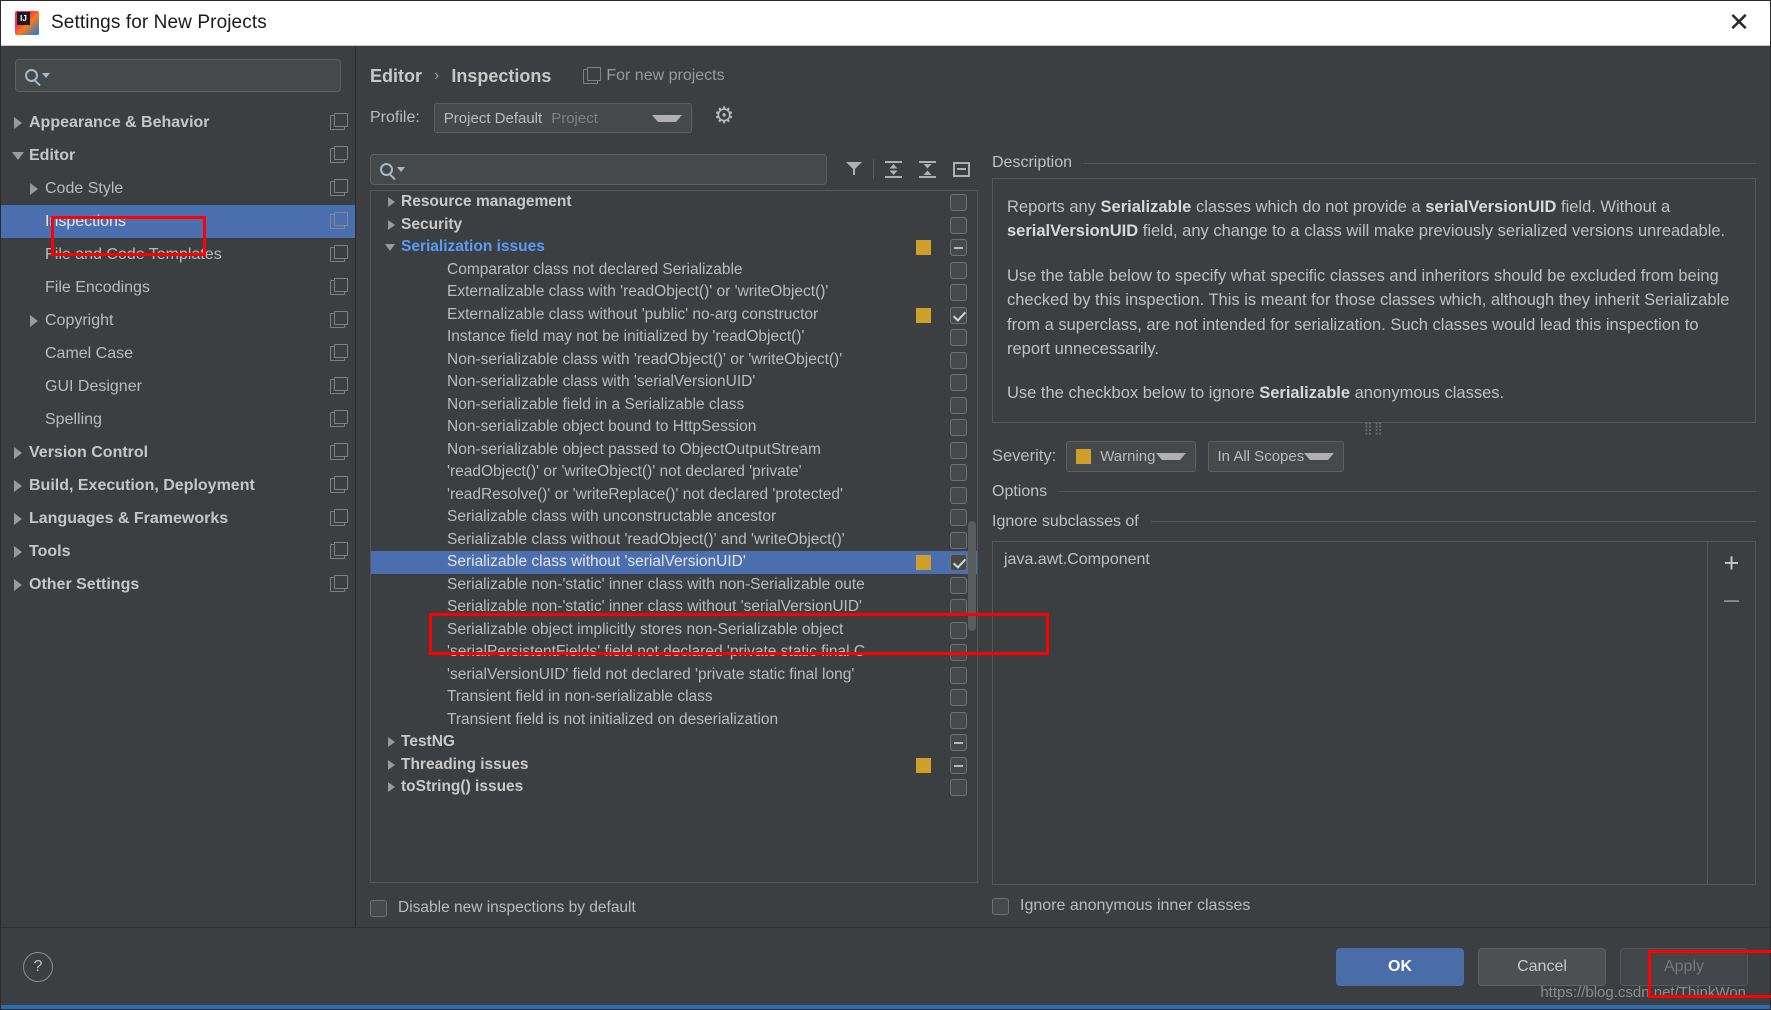  Describe the element at coordinates (674, 202) in the screenshot. I see `inspection-row: Resource management` at that location.